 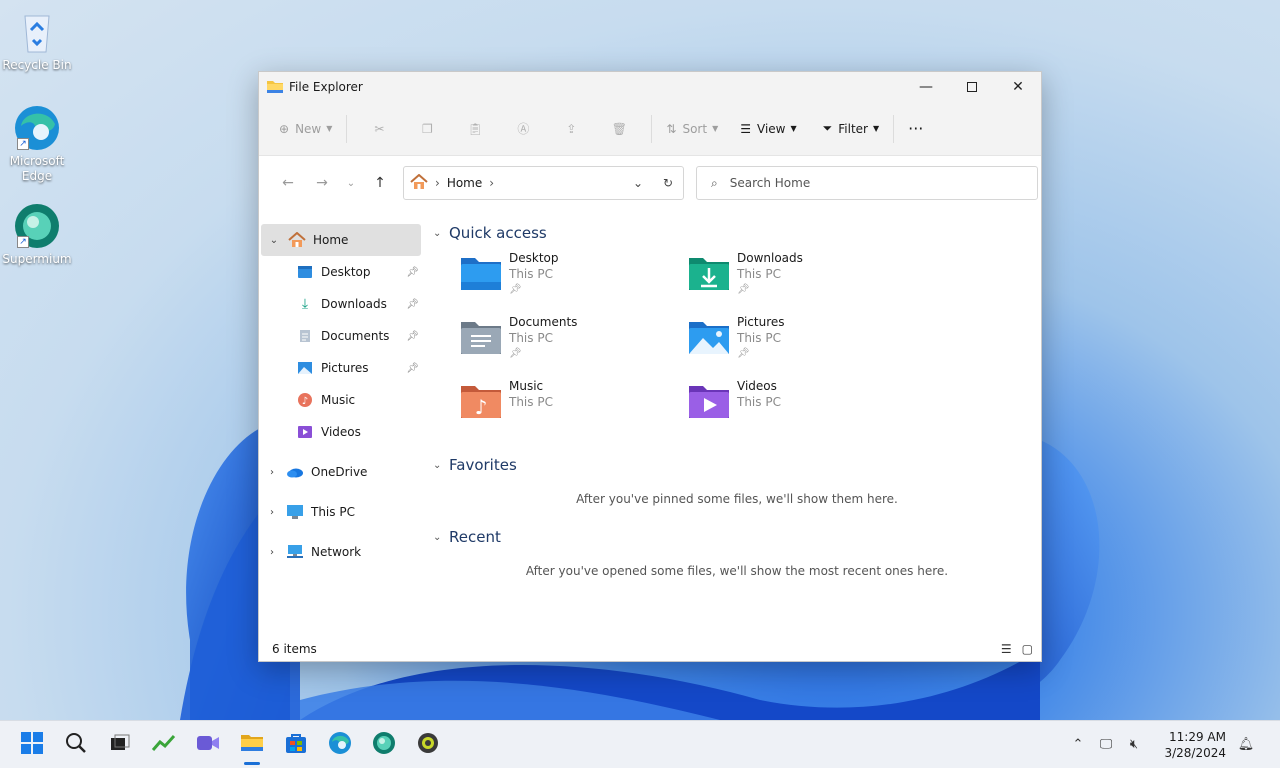 What do you see at coordinates (338, 400) in the screenshot?
I see `sidebar-item-label: Music` at bounding box center [338, 400].